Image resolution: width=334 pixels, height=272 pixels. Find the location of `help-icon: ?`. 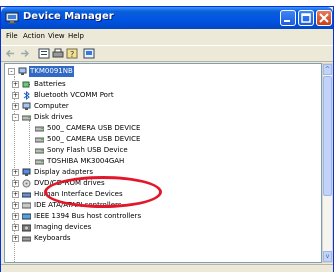

help-icon: ? is located at coordinates (72, 53).